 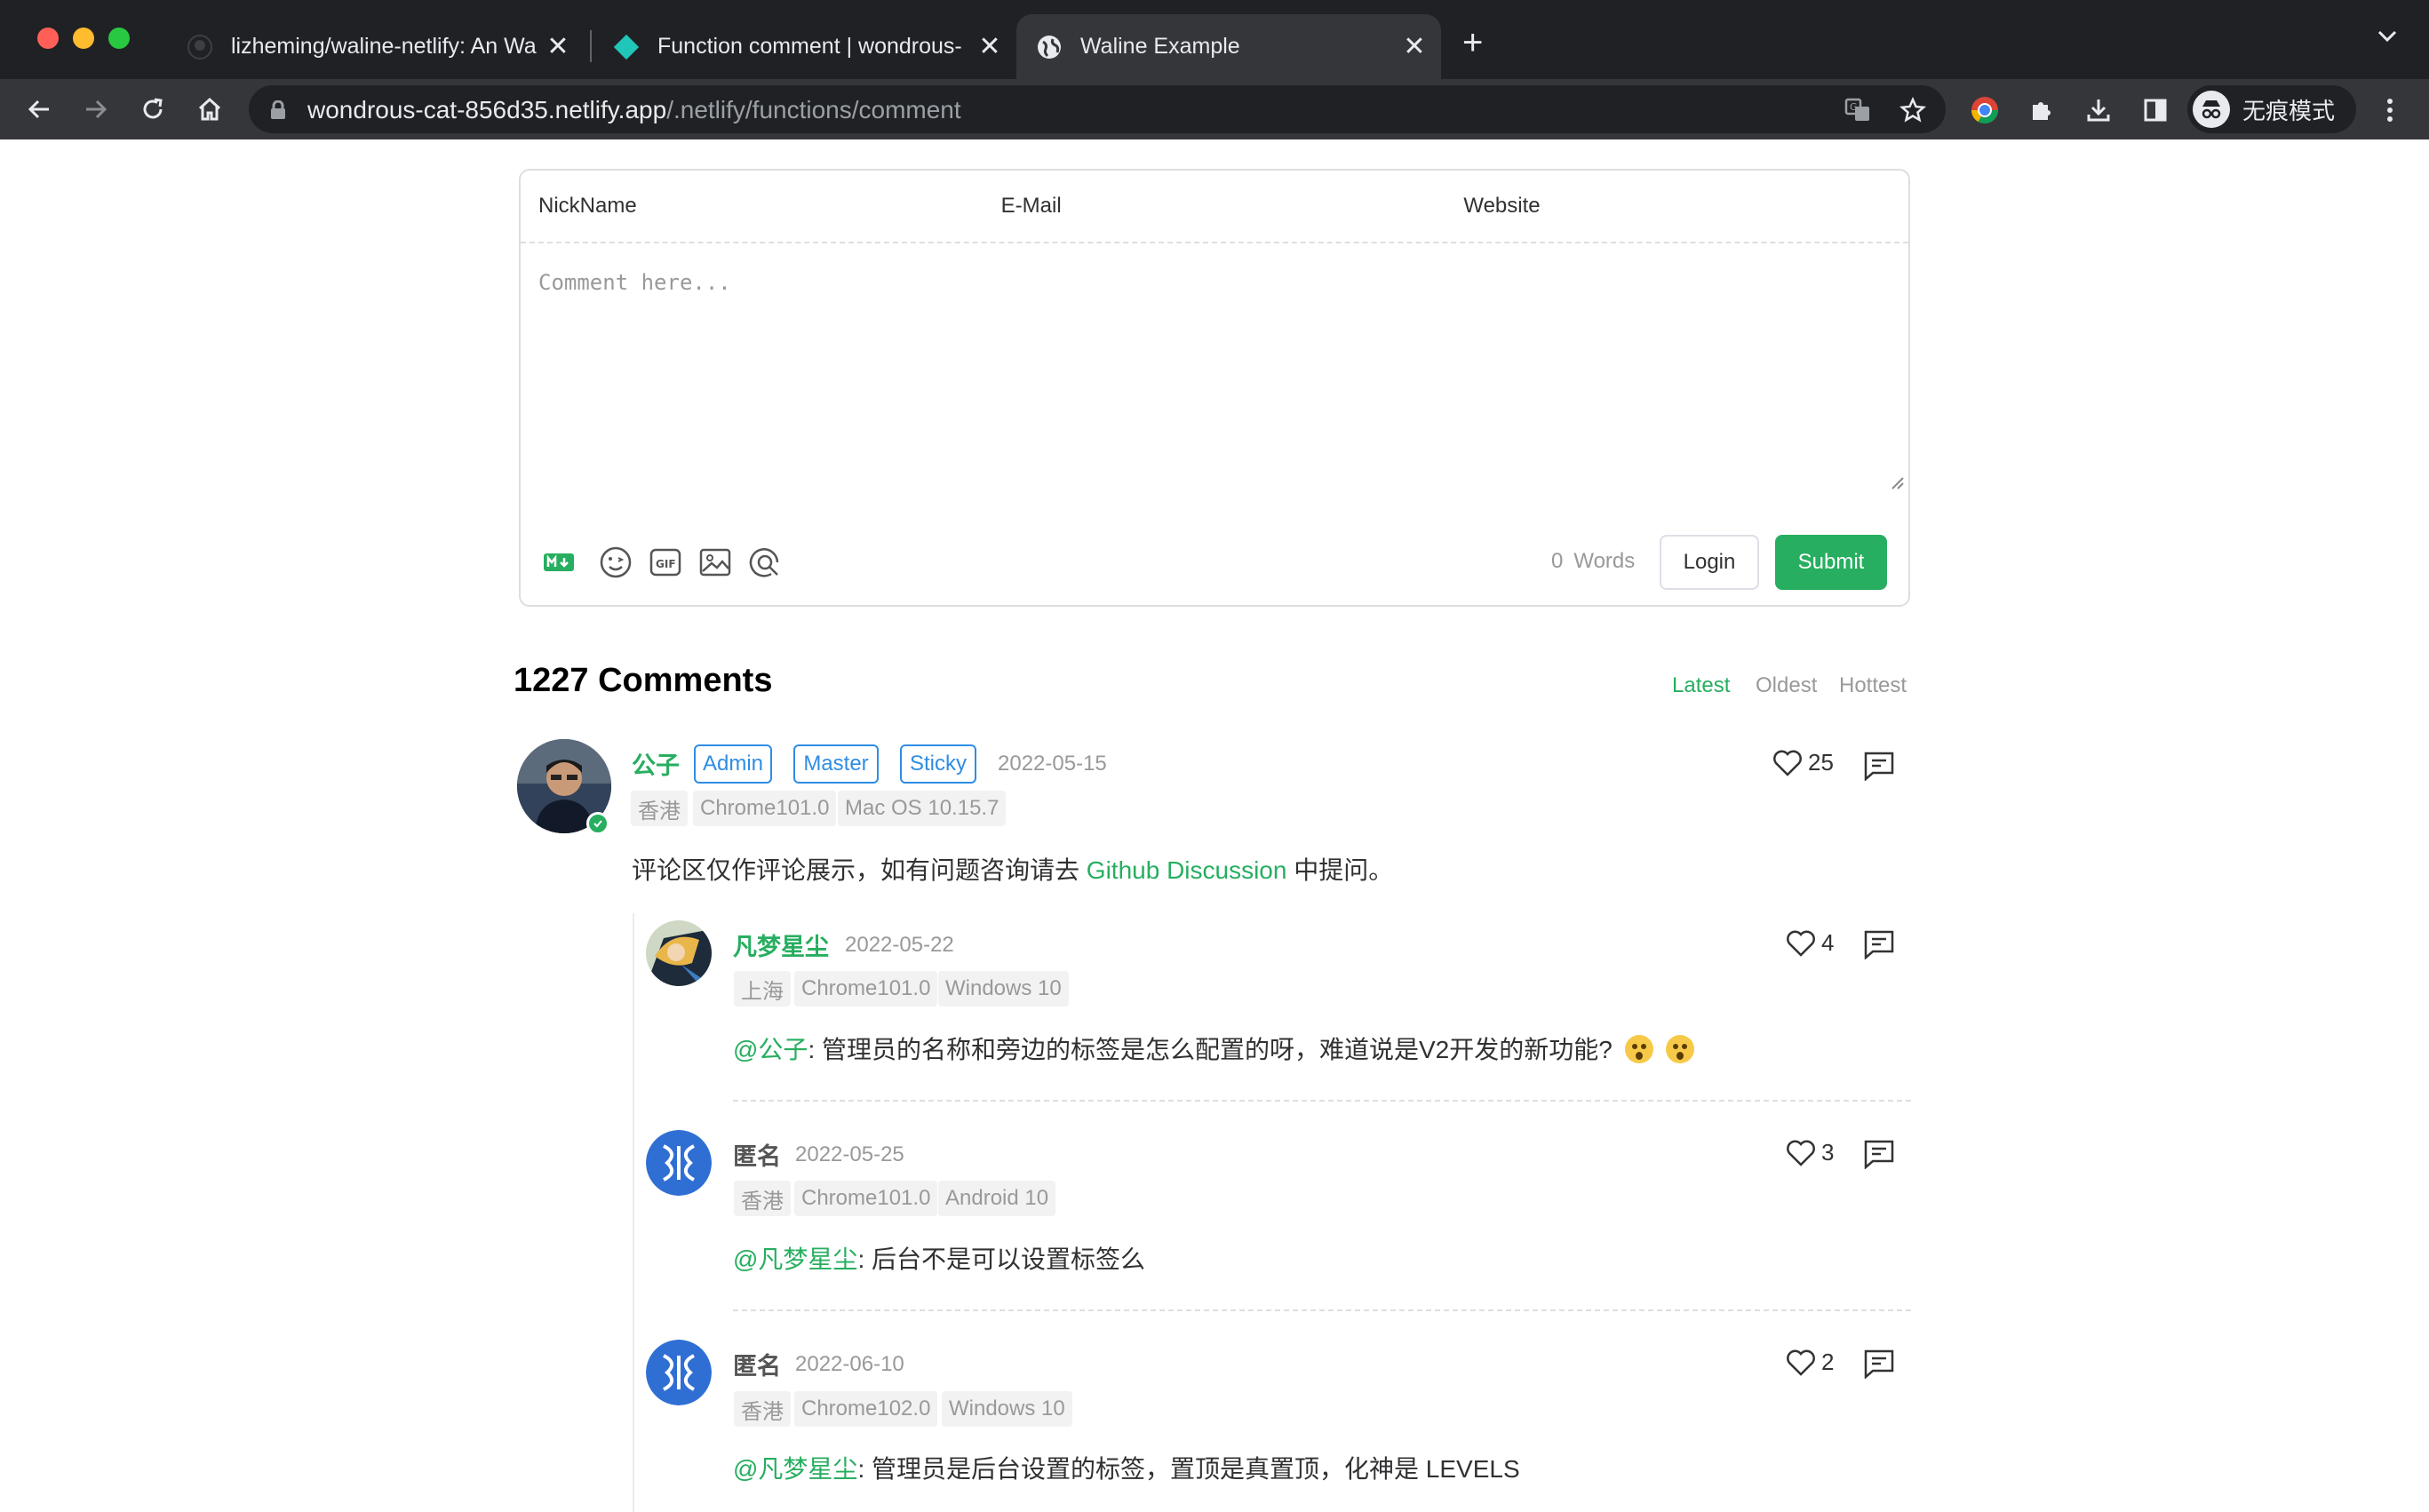 What do you see at coordinates (715, 562) in the screenshot?
I see `image-upload-icon` at bounding box center [715, 562].